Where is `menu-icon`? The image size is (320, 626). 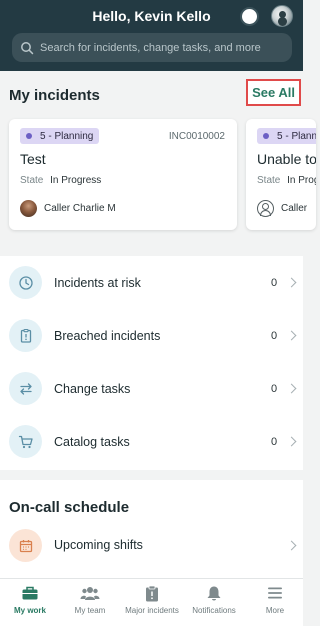 menu-icon is located at coordinates (275, 593).